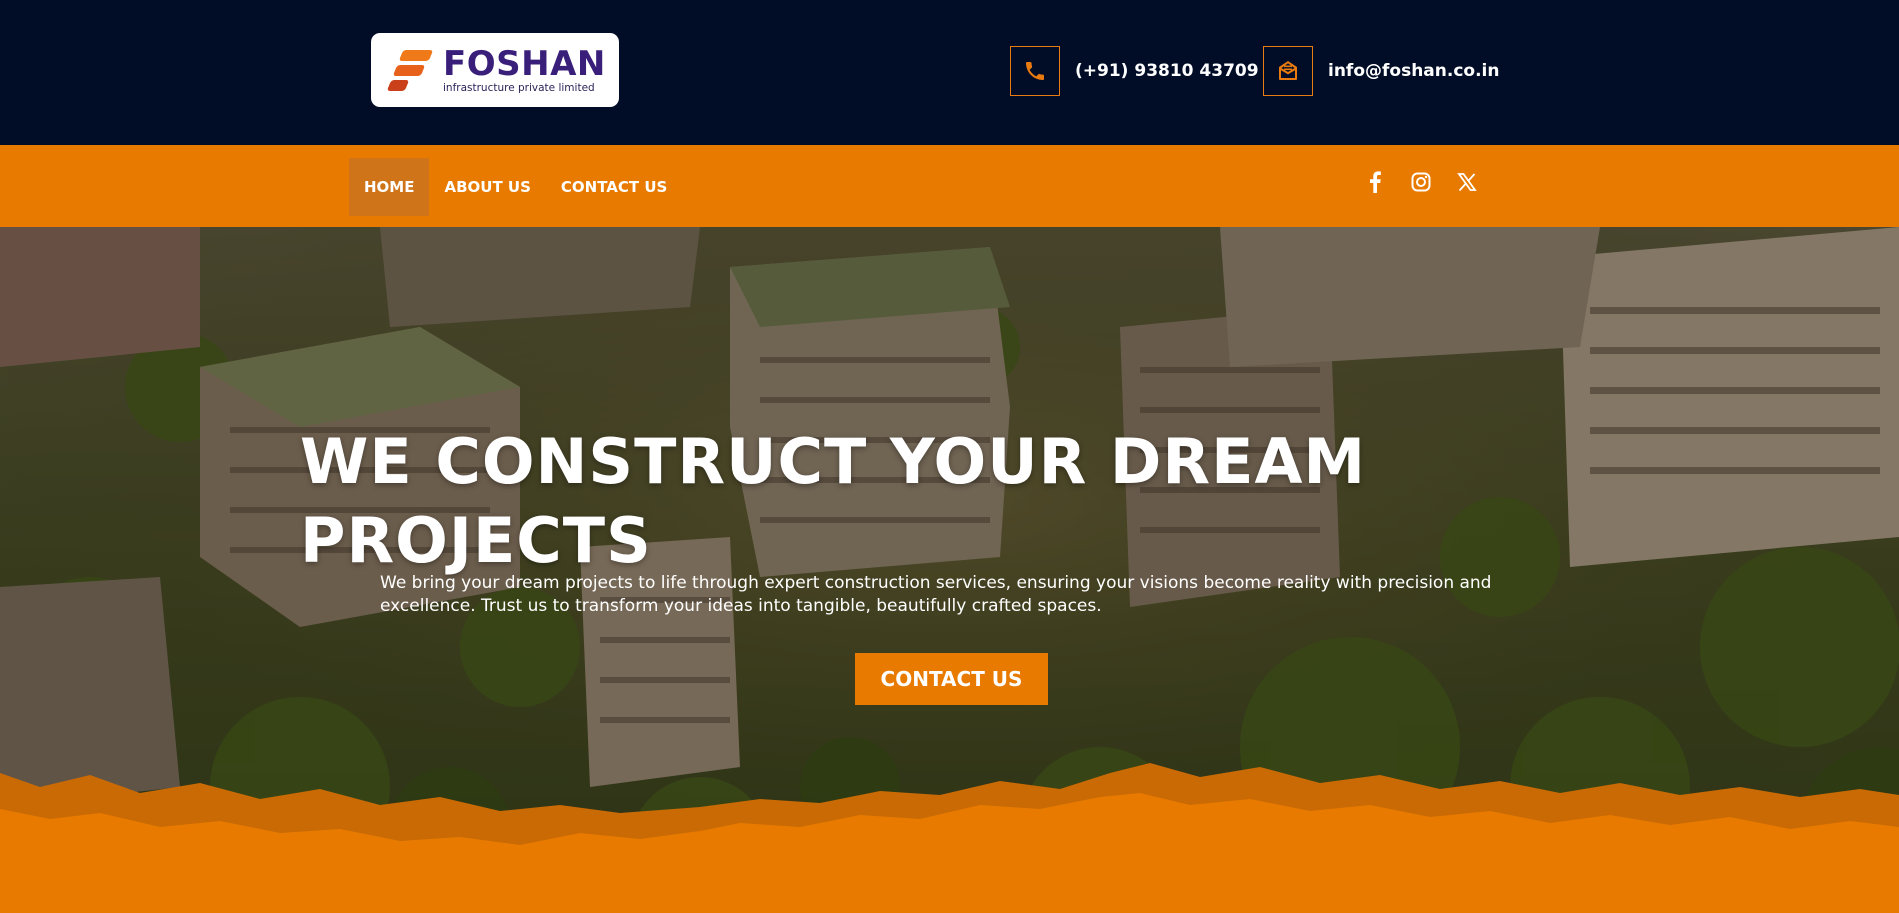  I want to click on x-twitter-icon, so click(1467, 182).